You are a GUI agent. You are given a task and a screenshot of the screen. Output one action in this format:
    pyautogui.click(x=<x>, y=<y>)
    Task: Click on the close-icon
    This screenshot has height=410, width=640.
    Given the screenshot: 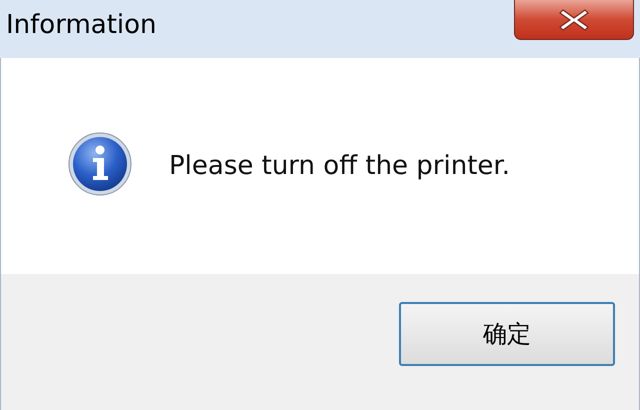 What is the action you would take?
    pyautogui.click(x=574, y=19)
    